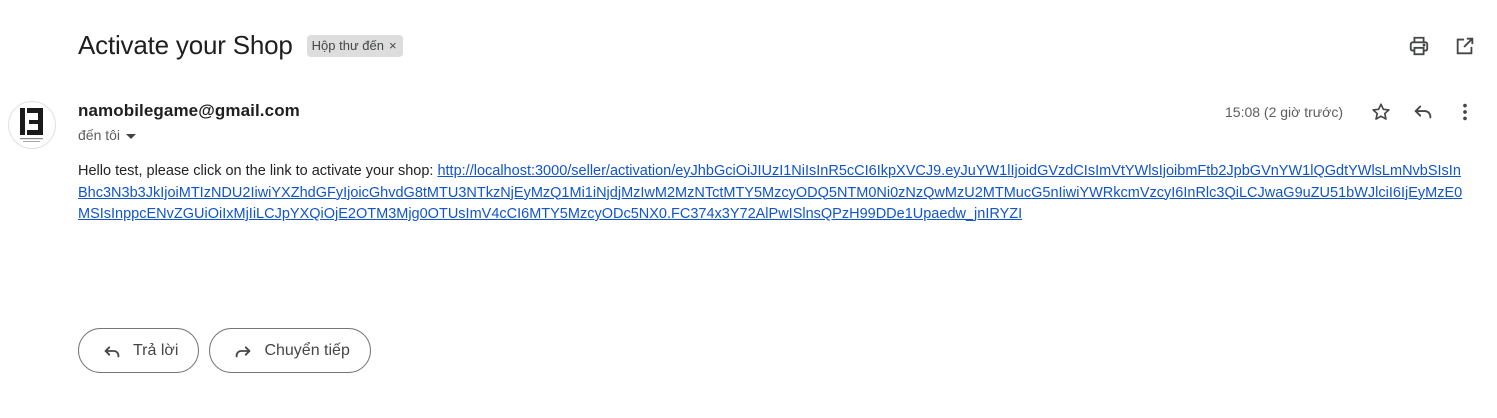 This screenshot has height=418, width=1497. What do you see at coordinates (99, 135) in the screenshot?
I see `recipient-label: đến tôi` at bounding box center [99, 135].